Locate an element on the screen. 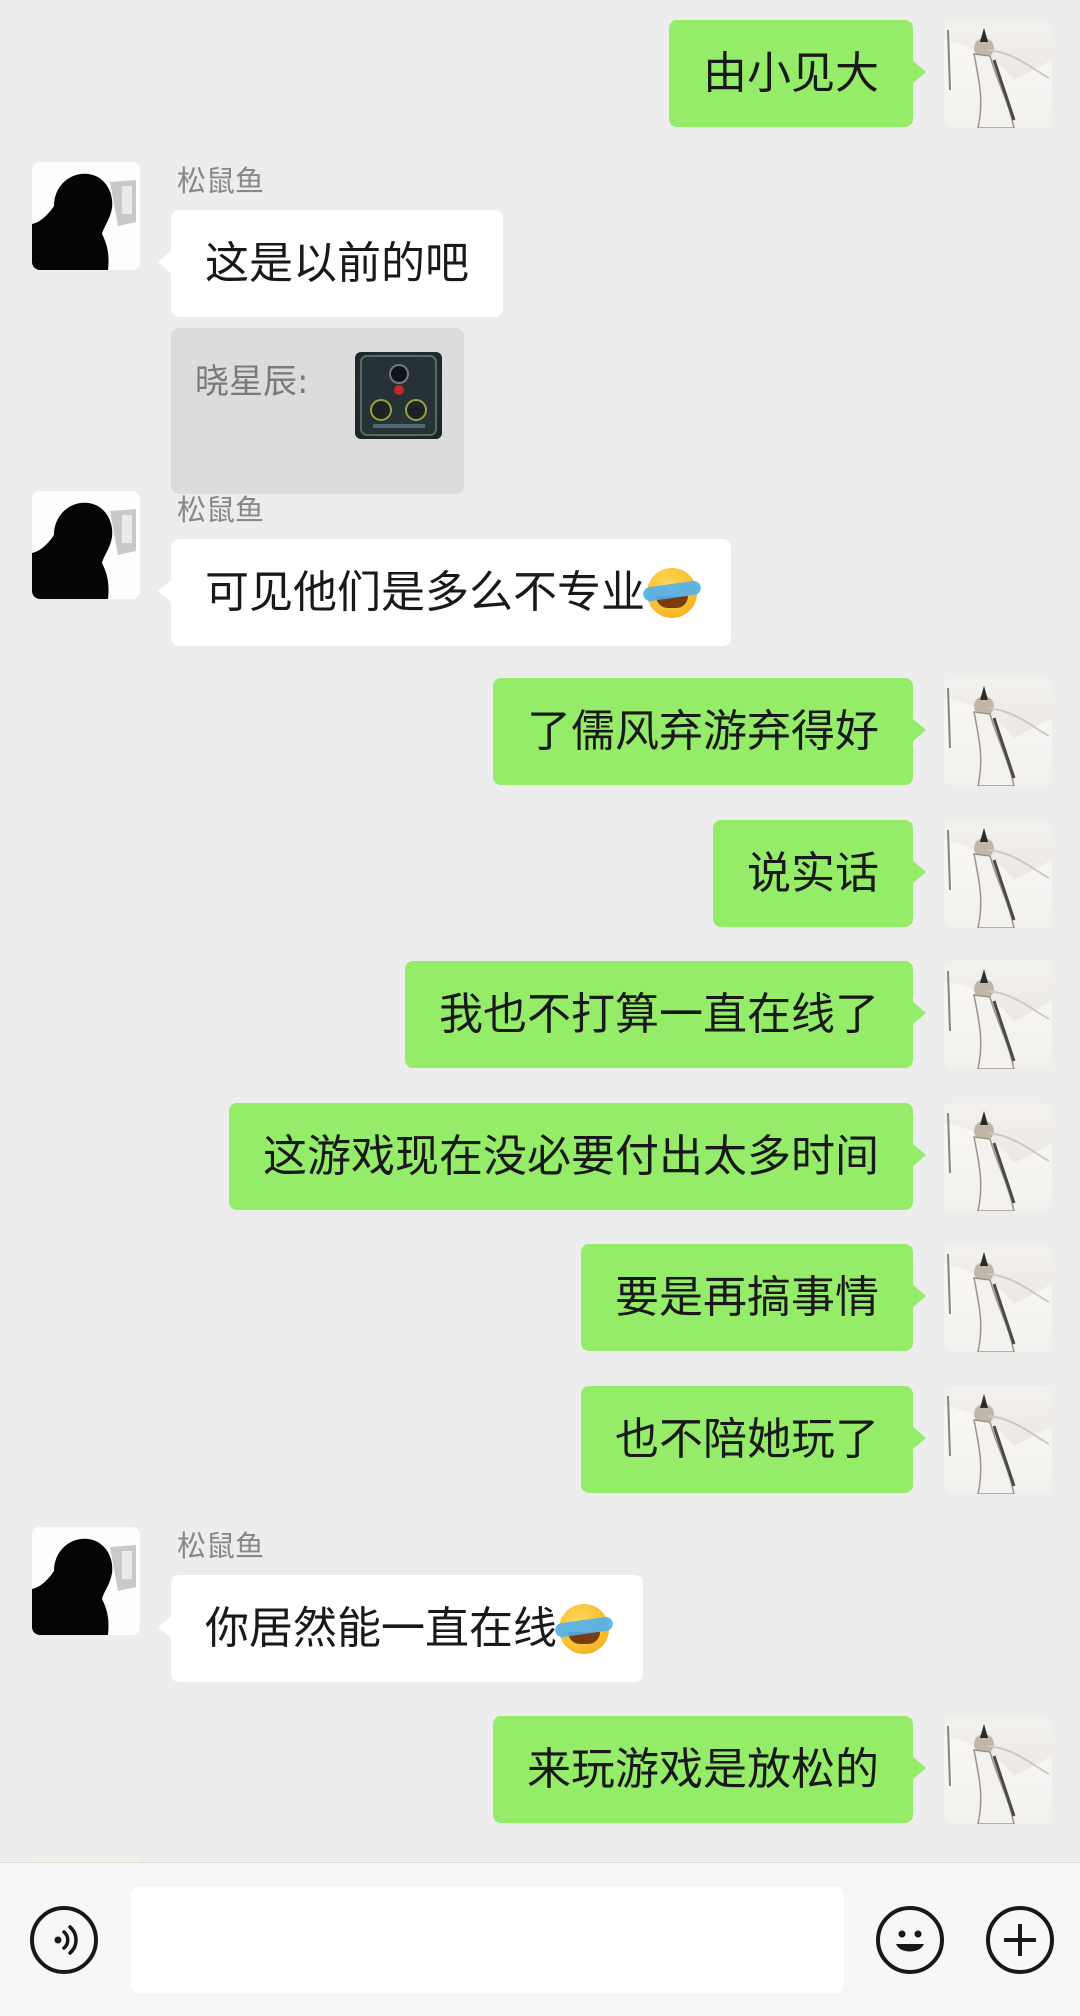  message-bubble: 也不陪她玩了 is located at coordinates (753, 1439).